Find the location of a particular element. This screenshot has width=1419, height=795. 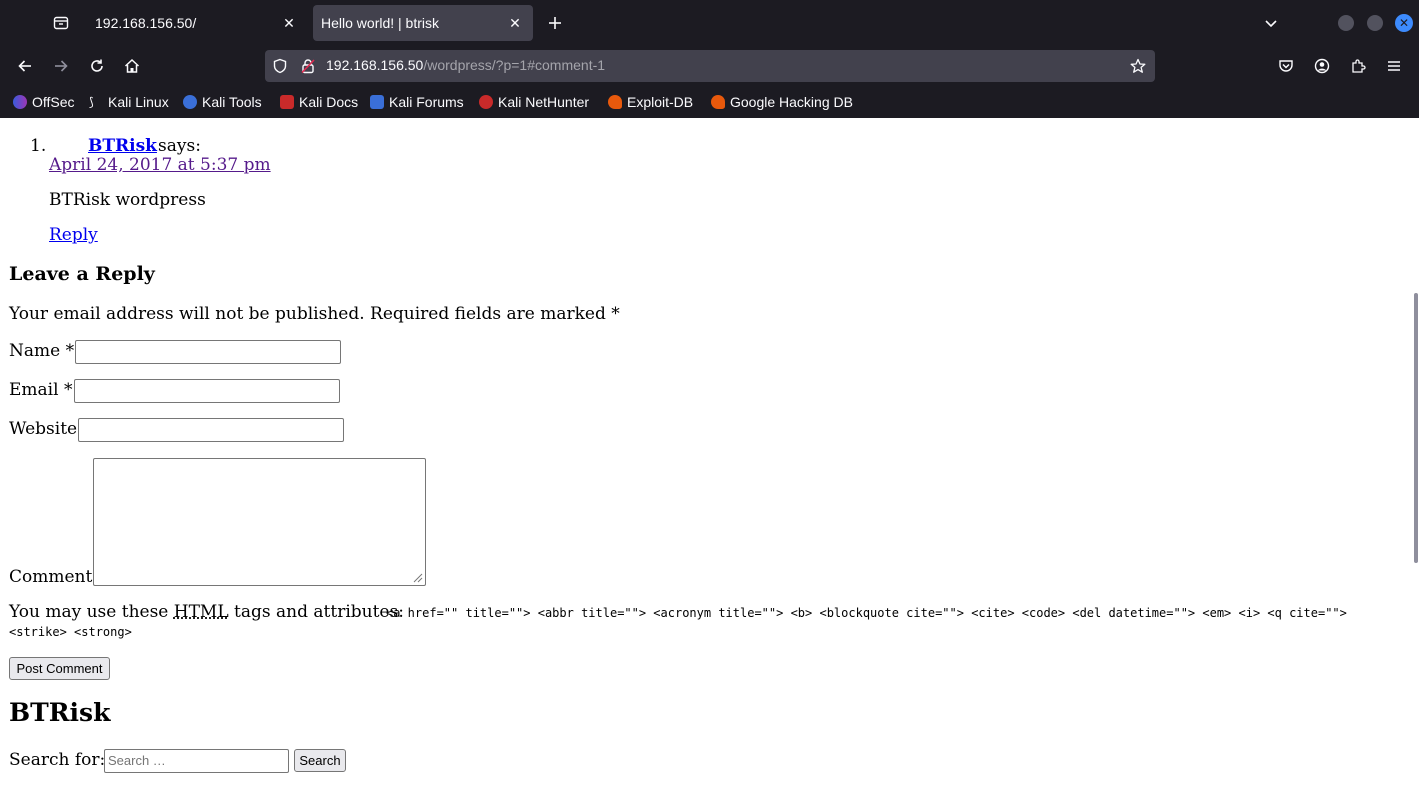

home-icon is located at coordinates (132, 66).